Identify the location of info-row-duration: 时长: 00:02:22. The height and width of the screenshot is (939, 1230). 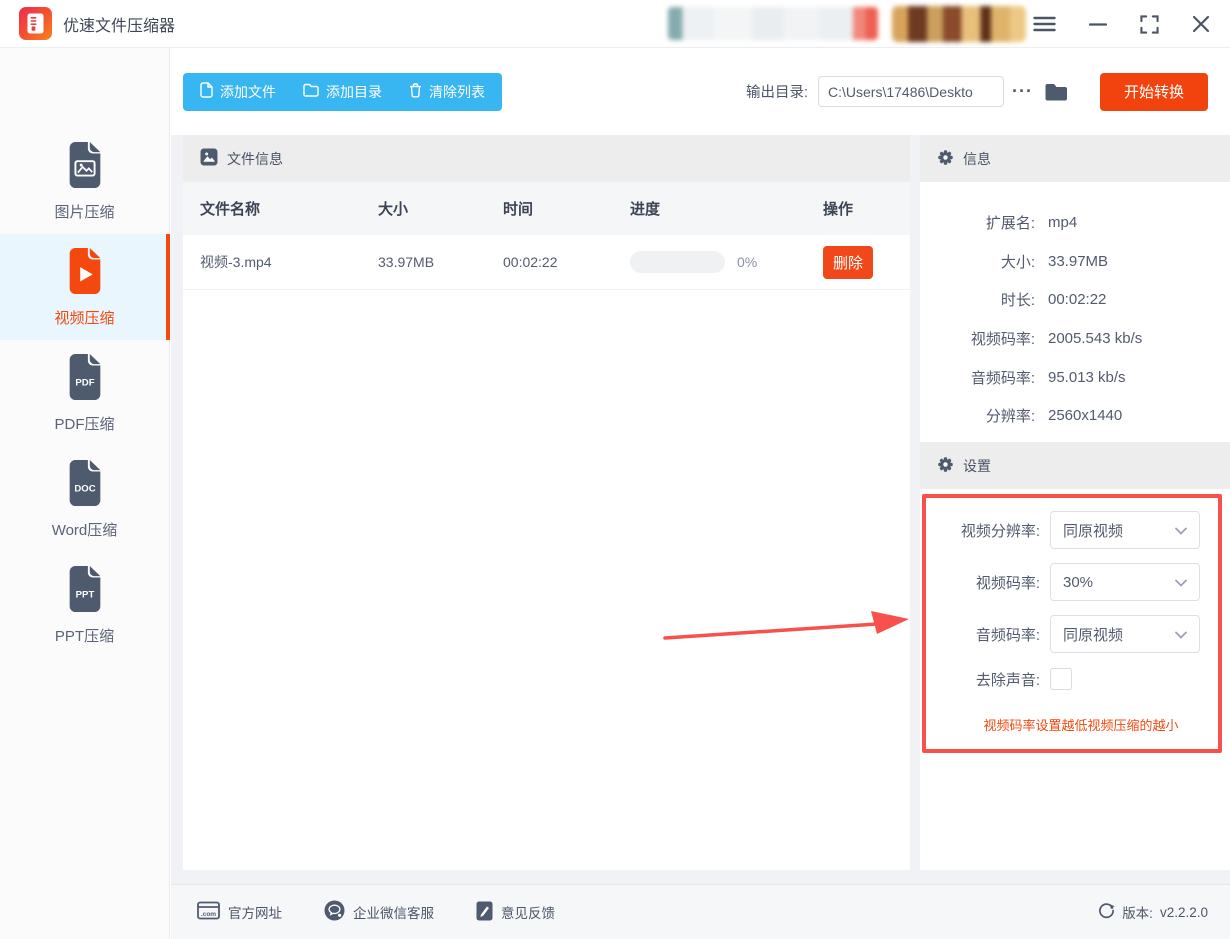
(1053, 300).